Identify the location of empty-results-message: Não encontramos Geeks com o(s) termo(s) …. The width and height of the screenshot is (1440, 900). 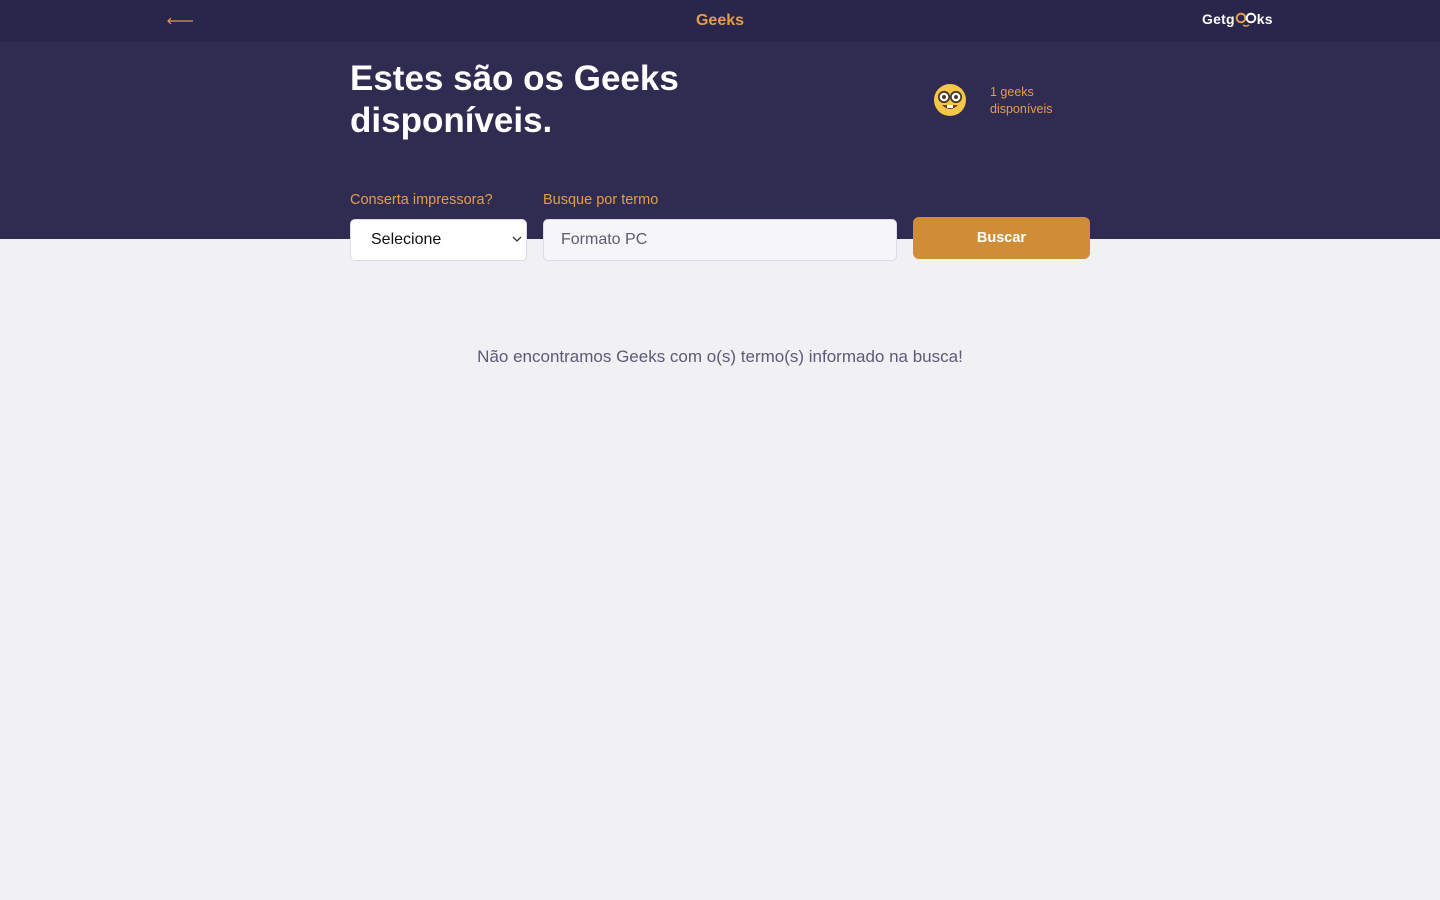
(720, 356).